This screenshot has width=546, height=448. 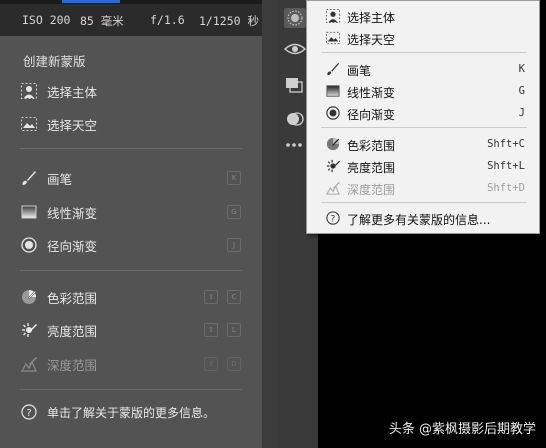 What do you see at coordinates (423, 91) in the screenshot?
I see `menu-item-linear-gradient: 线性渐变 G` at bounding box center [423, 91].